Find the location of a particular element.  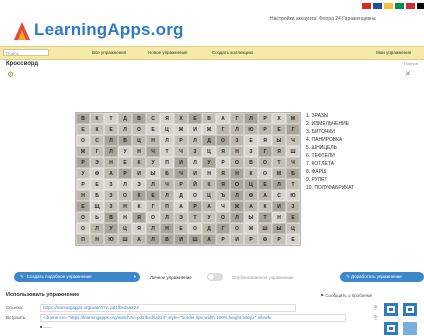

nav-my-exercises: Мои упражнения is located at coordinates (393, 52).